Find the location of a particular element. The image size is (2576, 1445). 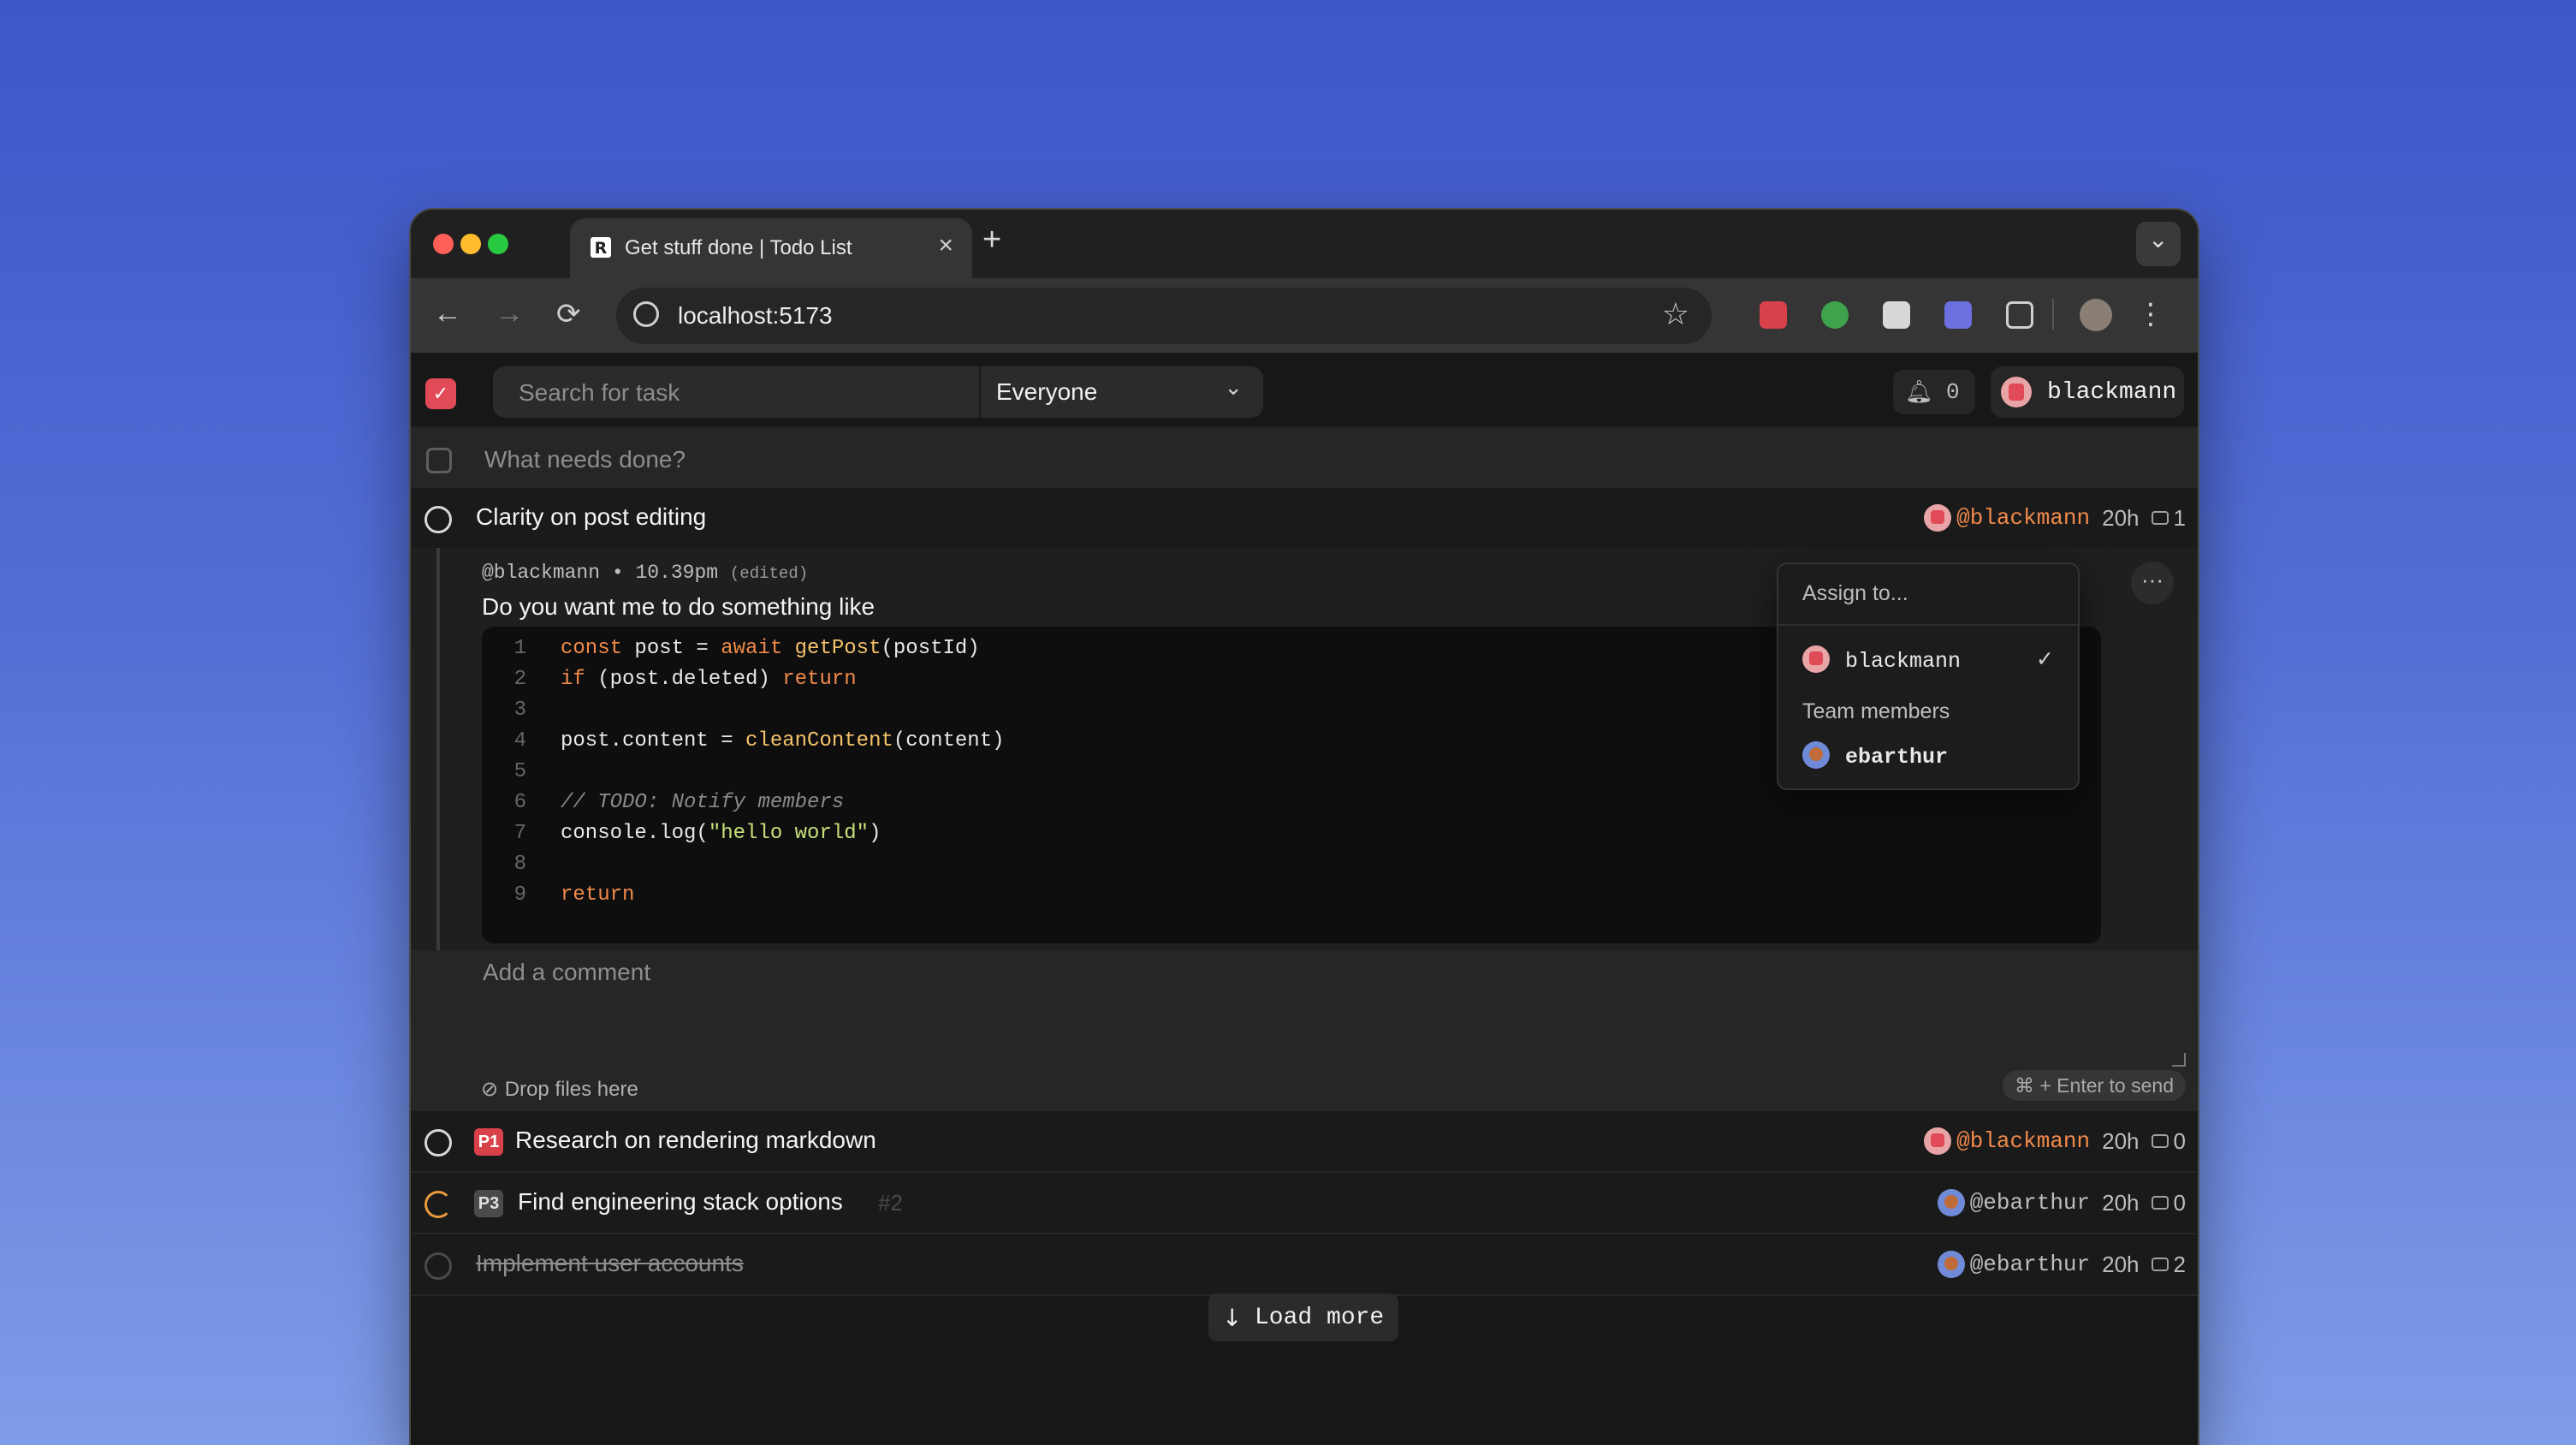

comment-text: Do you want me to do something like is located at coordinates (678, 606).